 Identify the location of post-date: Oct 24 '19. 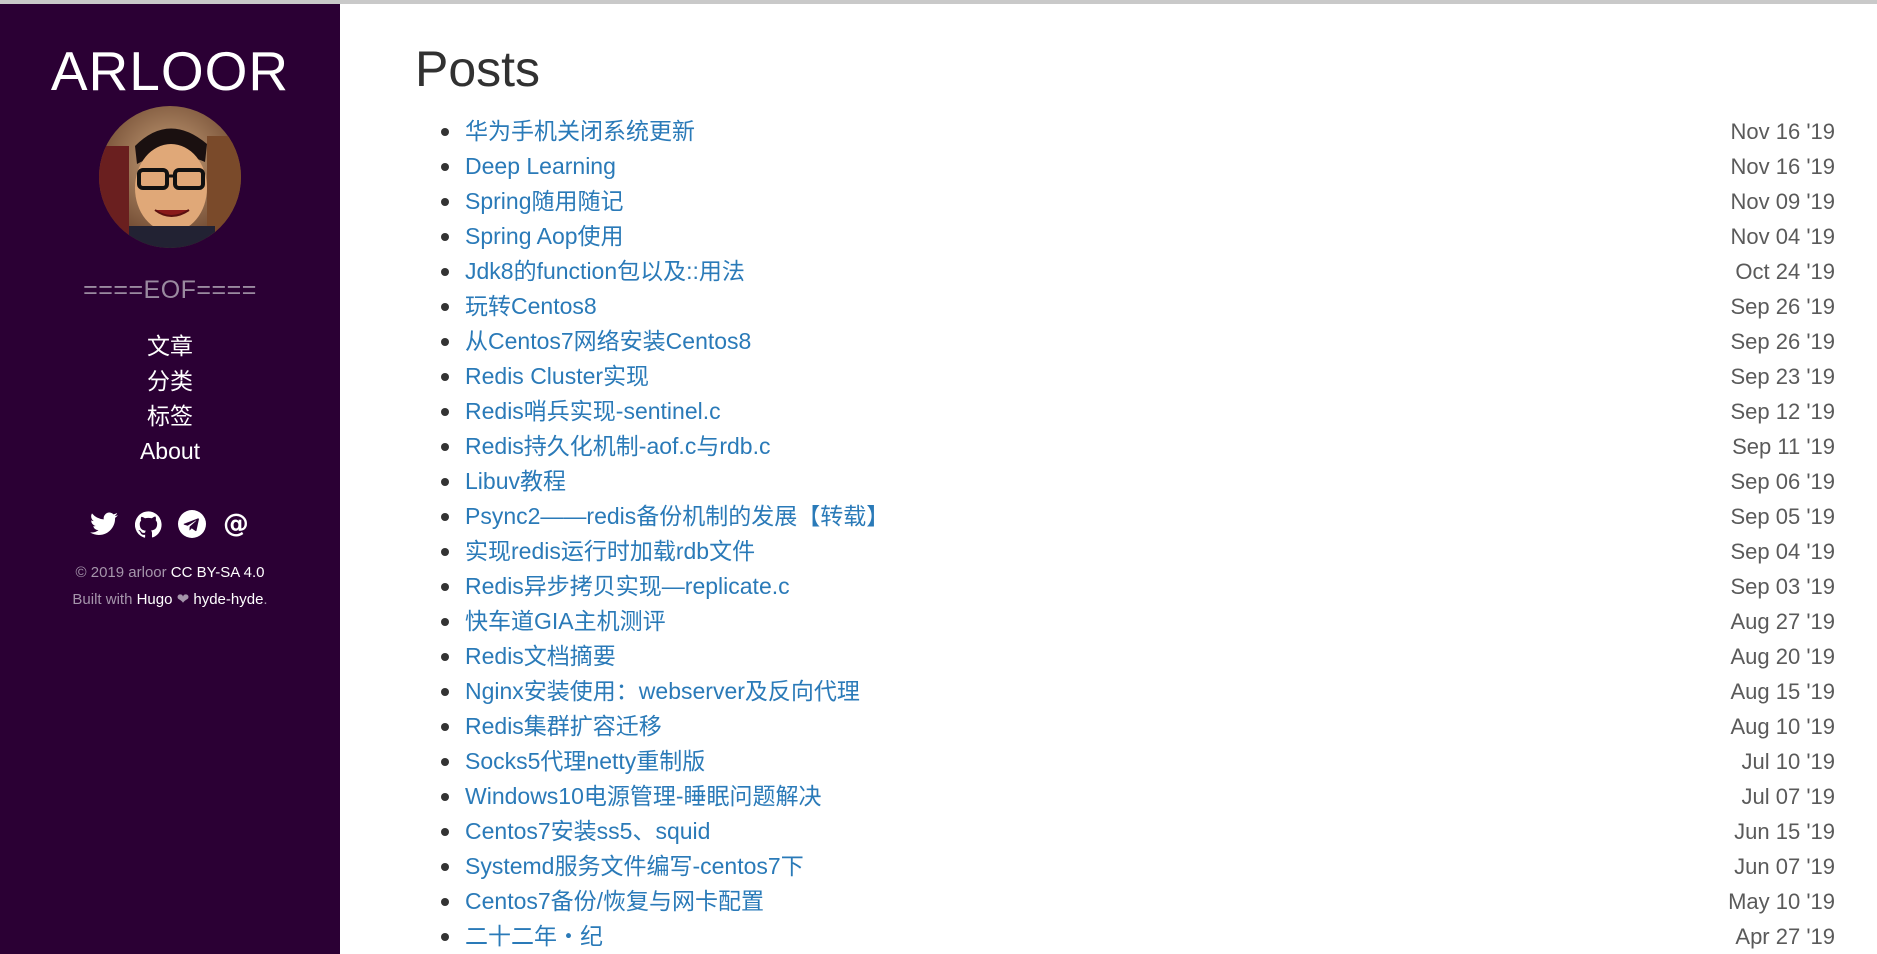
(1785, 271).